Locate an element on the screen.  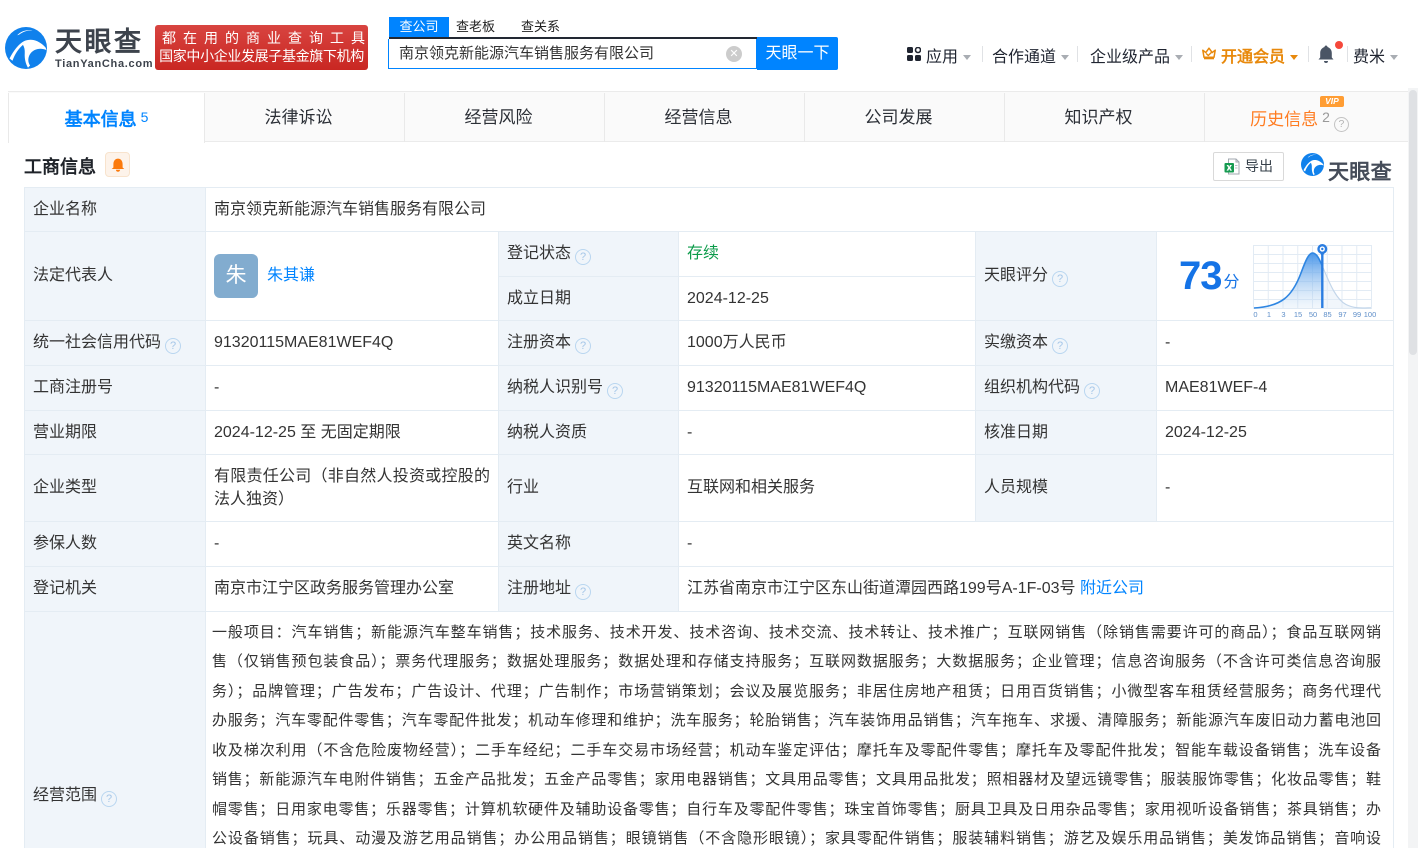
svg-text: 85 is located at coordinates (1327, 314).